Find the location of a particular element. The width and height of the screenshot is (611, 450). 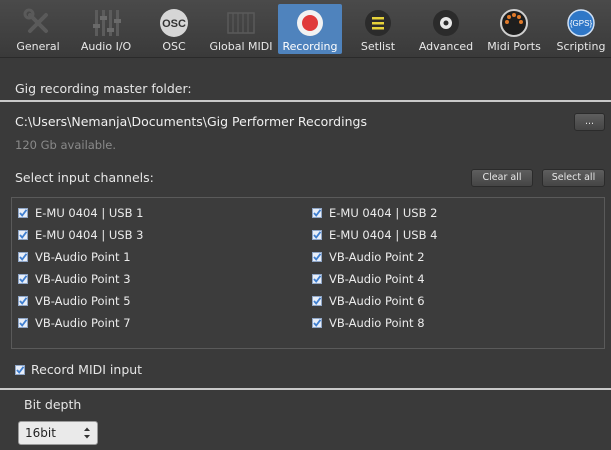

record-icon is located at coordinates (310, 23).